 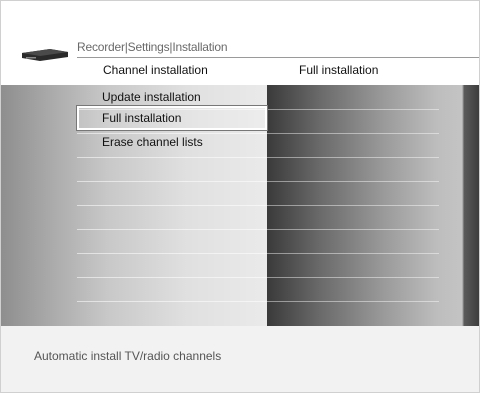 I want to click on menu-item-full-installation: Full installation, so click(x=172, y=118).